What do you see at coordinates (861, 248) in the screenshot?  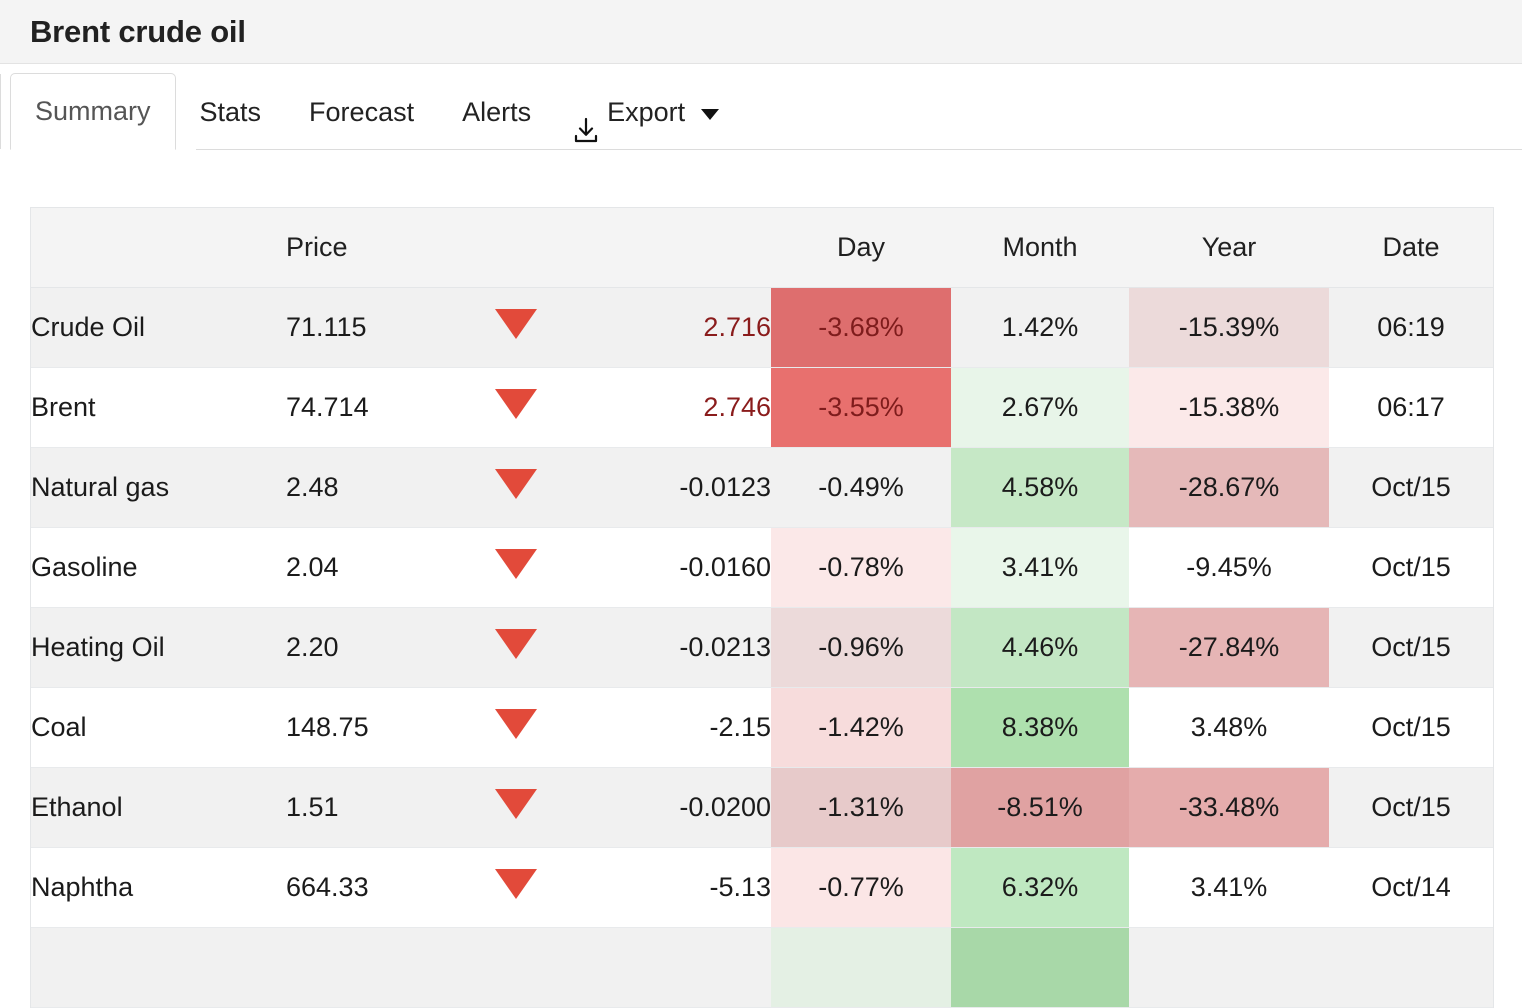 I see `col-header-day: Day` at bounding box center [861, 248].